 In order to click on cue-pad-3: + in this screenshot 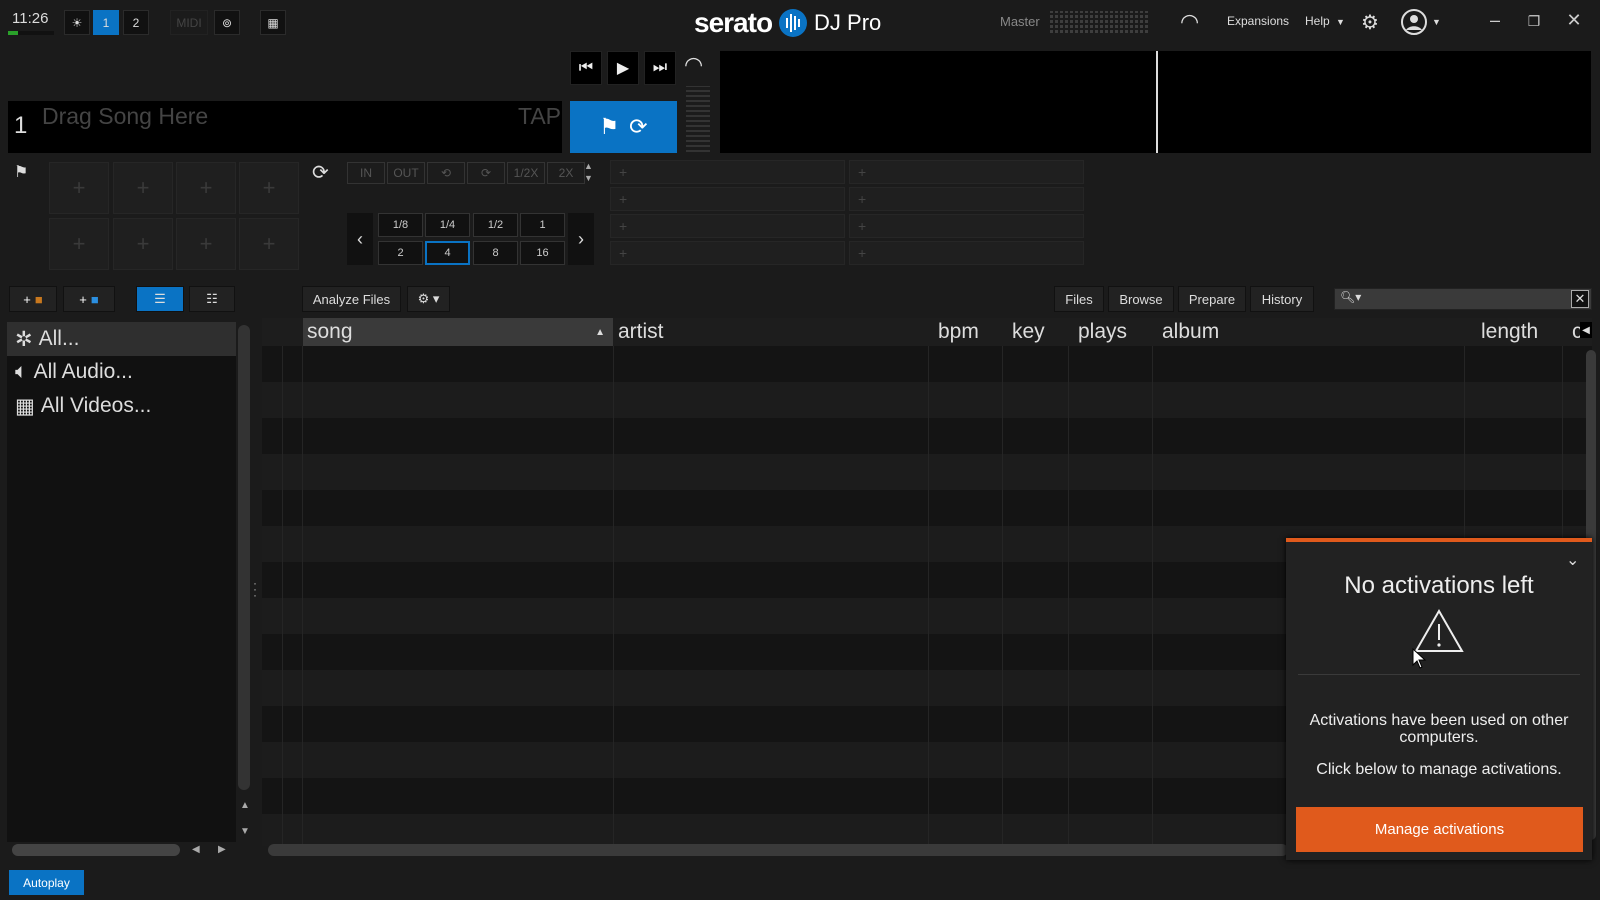, I will do `click(206, 188)`.